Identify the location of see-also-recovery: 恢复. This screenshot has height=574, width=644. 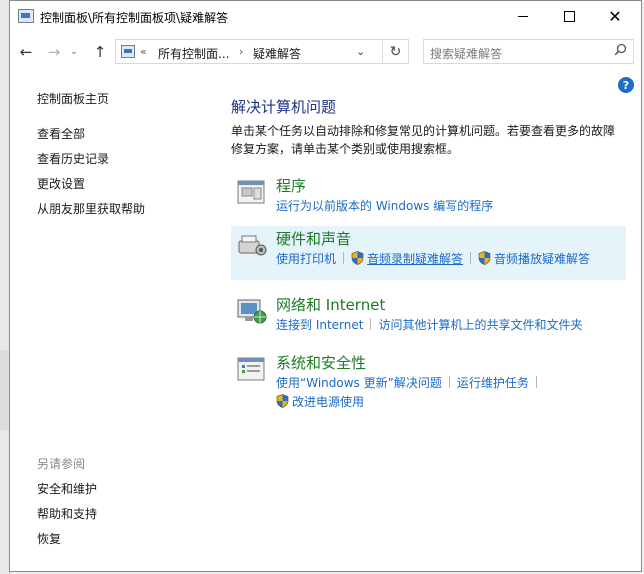
(49, 538).